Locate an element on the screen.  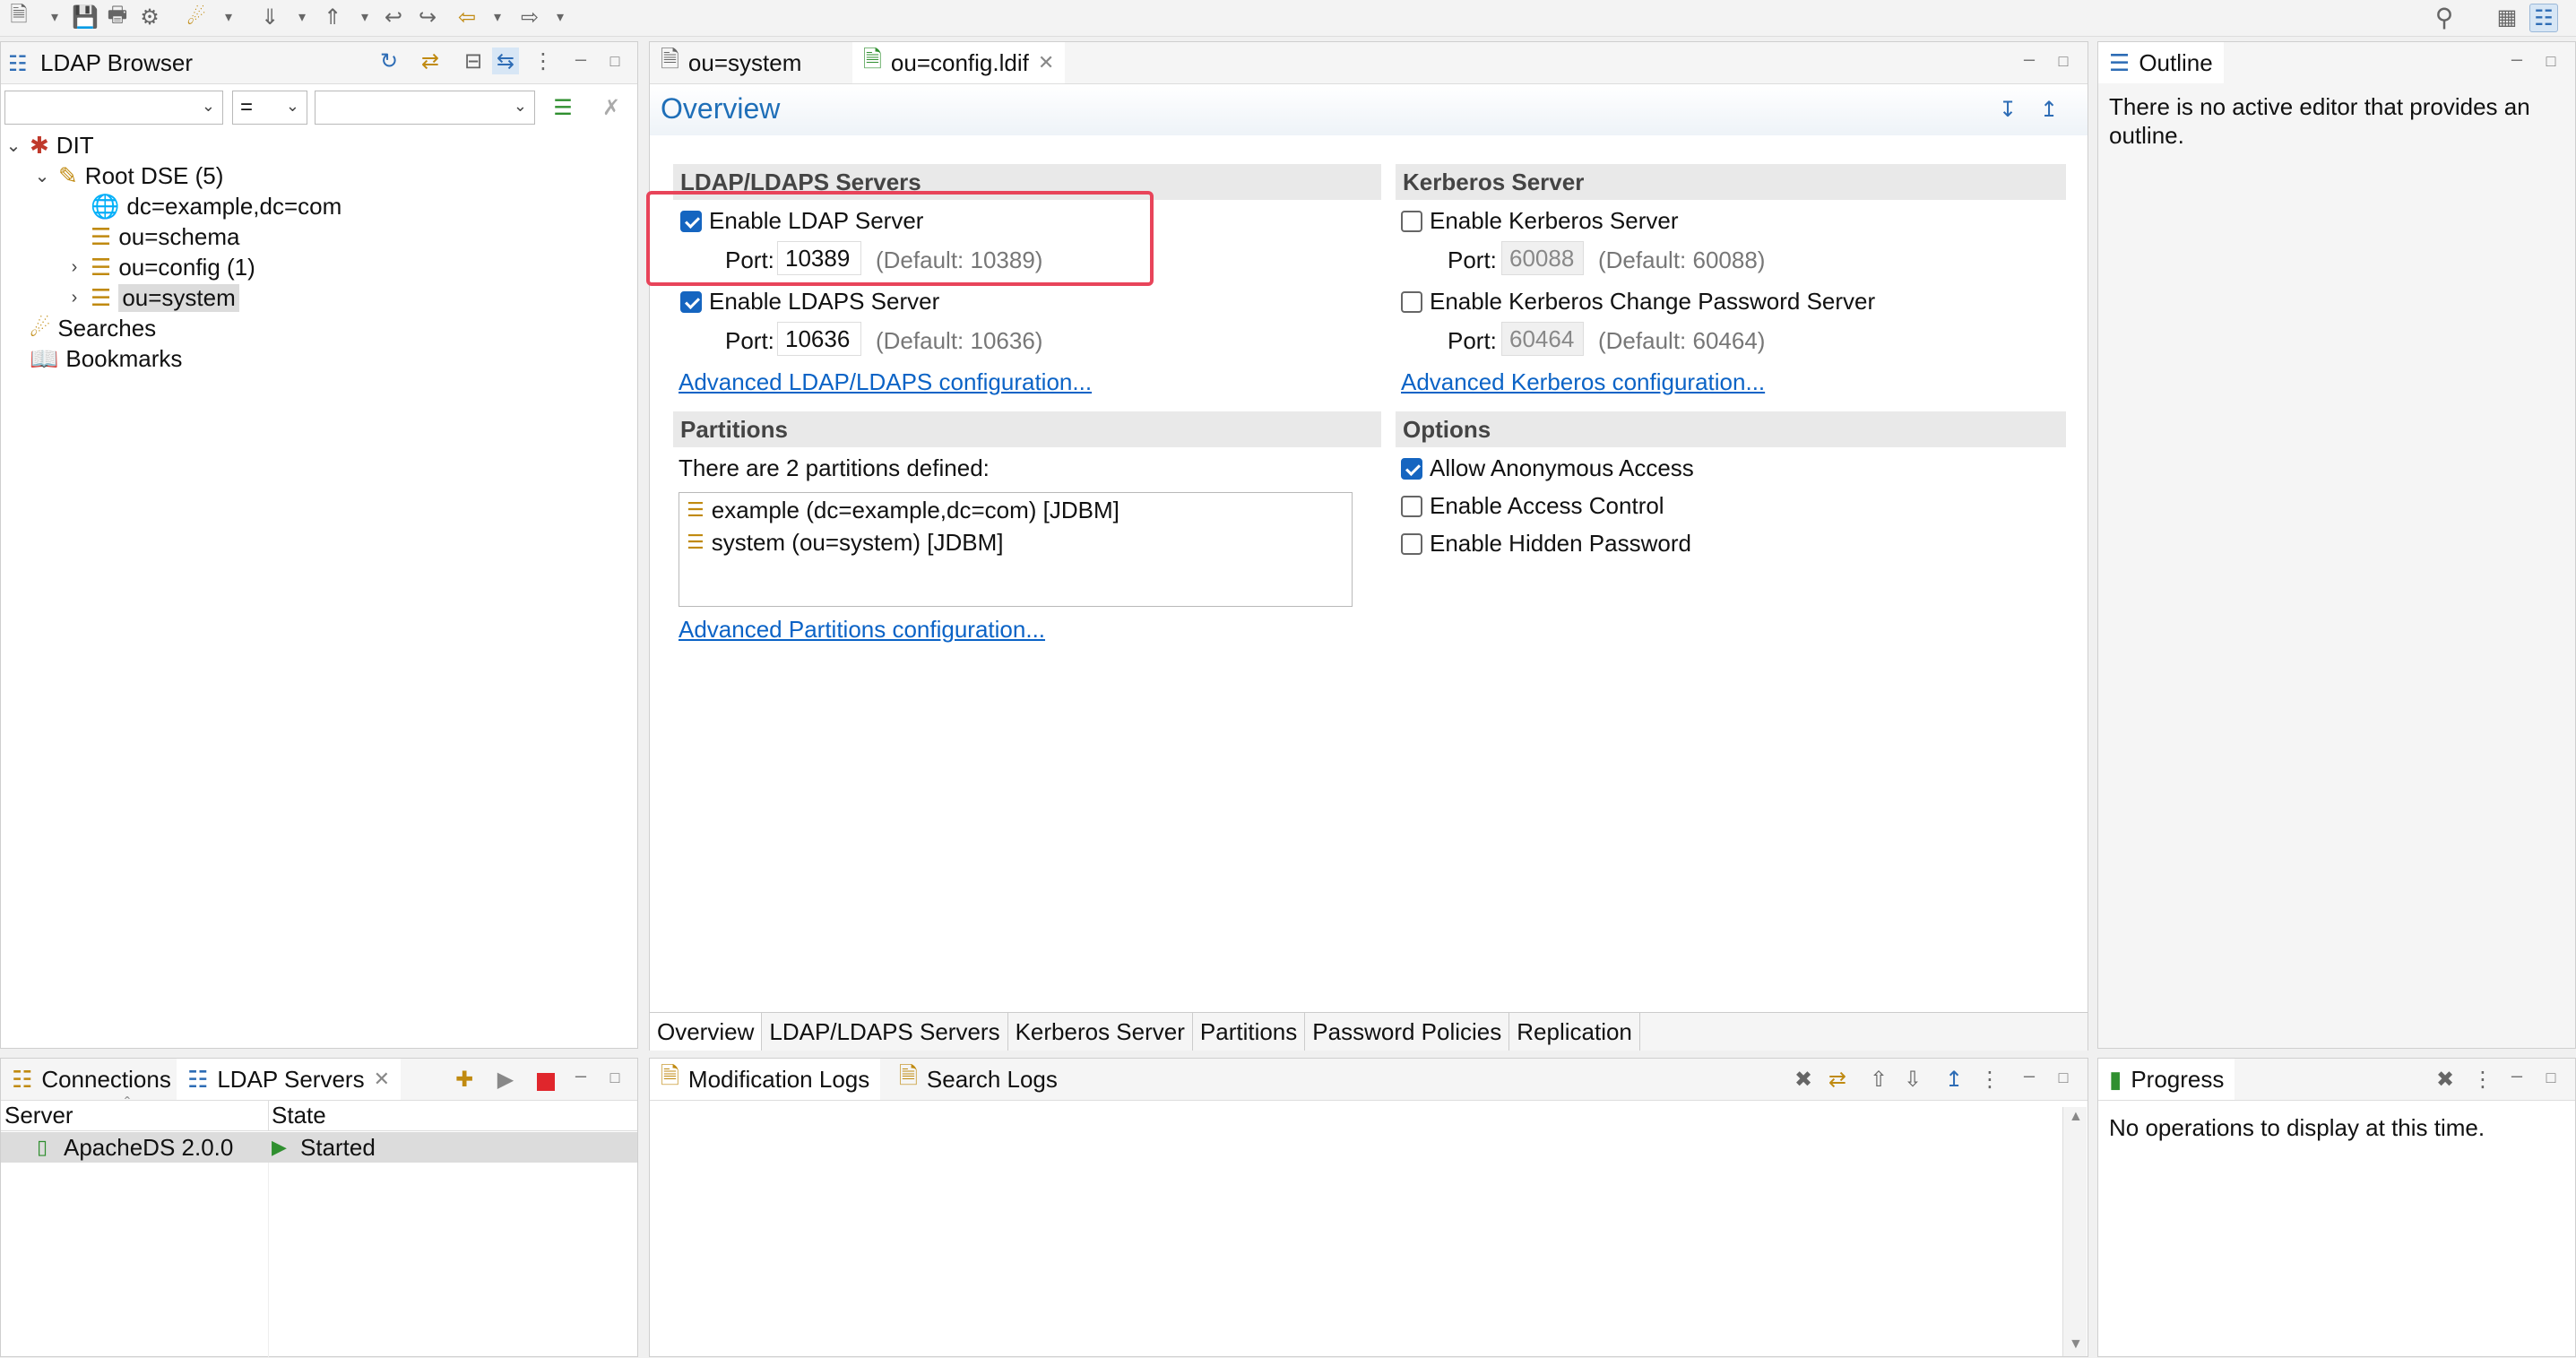
page-tab-overview: Overview is located at coordinates (706, 1032).